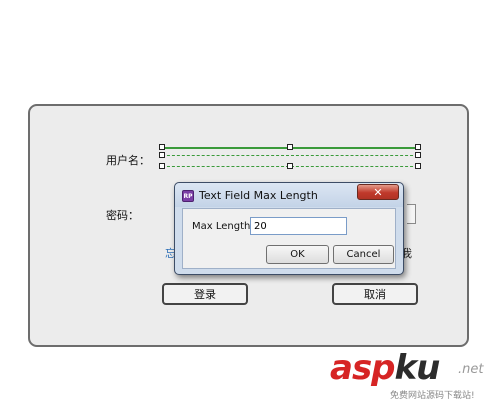 The width and height of the screenshot is (500, 406). I want to click on username-field-selected, so click(290, 156).